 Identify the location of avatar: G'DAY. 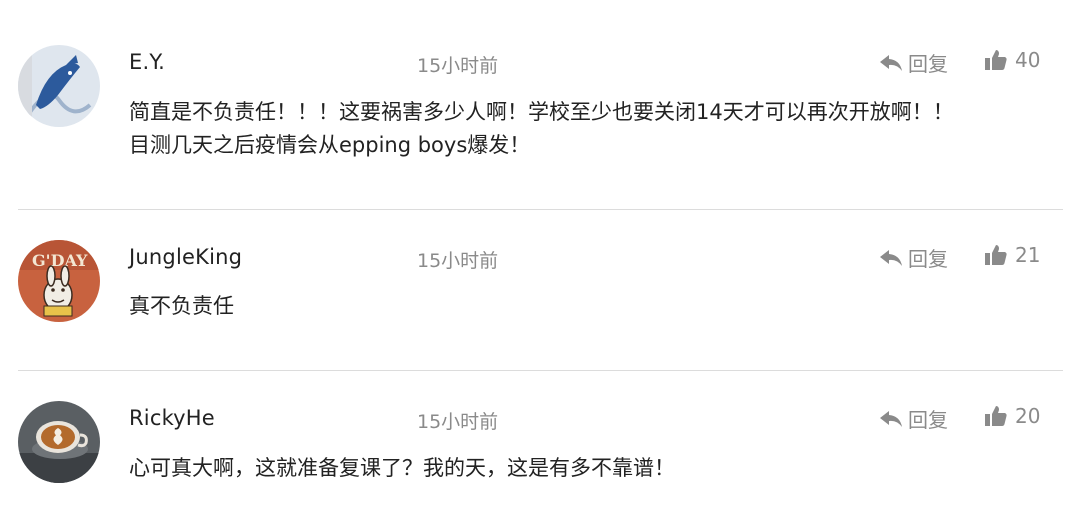
(59, 281).